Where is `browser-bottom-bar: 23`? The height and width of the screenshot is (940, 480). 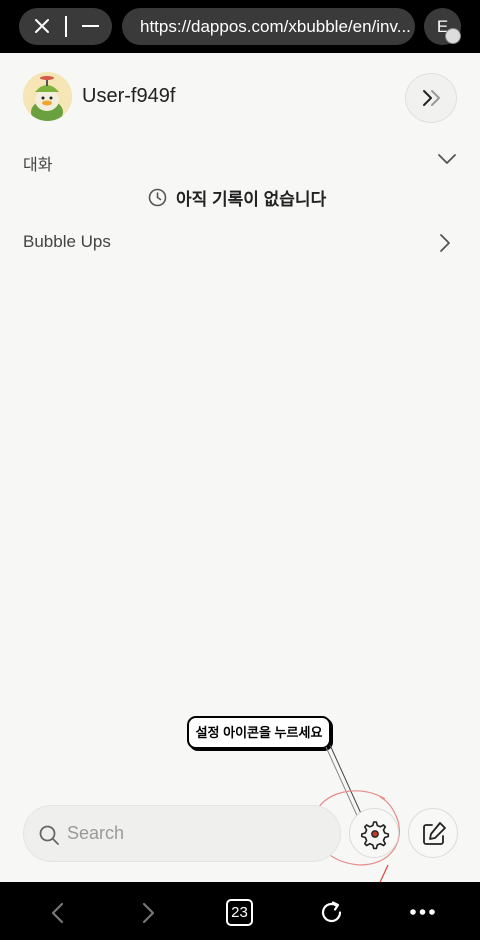 browser-bottom-bar: 23 is located at coordinates (240, 911).